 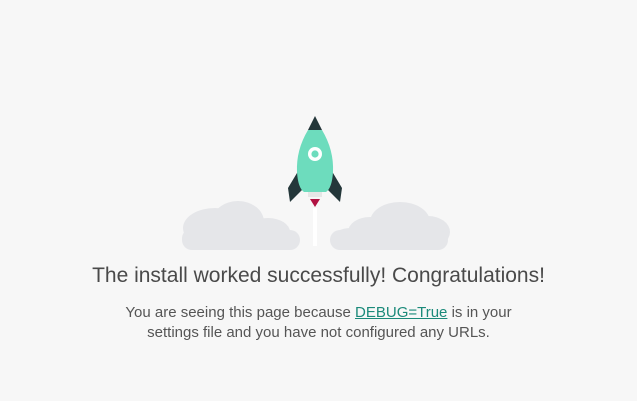 I want to click on message-text-after-link: is in your, so click(x=479, y=312).